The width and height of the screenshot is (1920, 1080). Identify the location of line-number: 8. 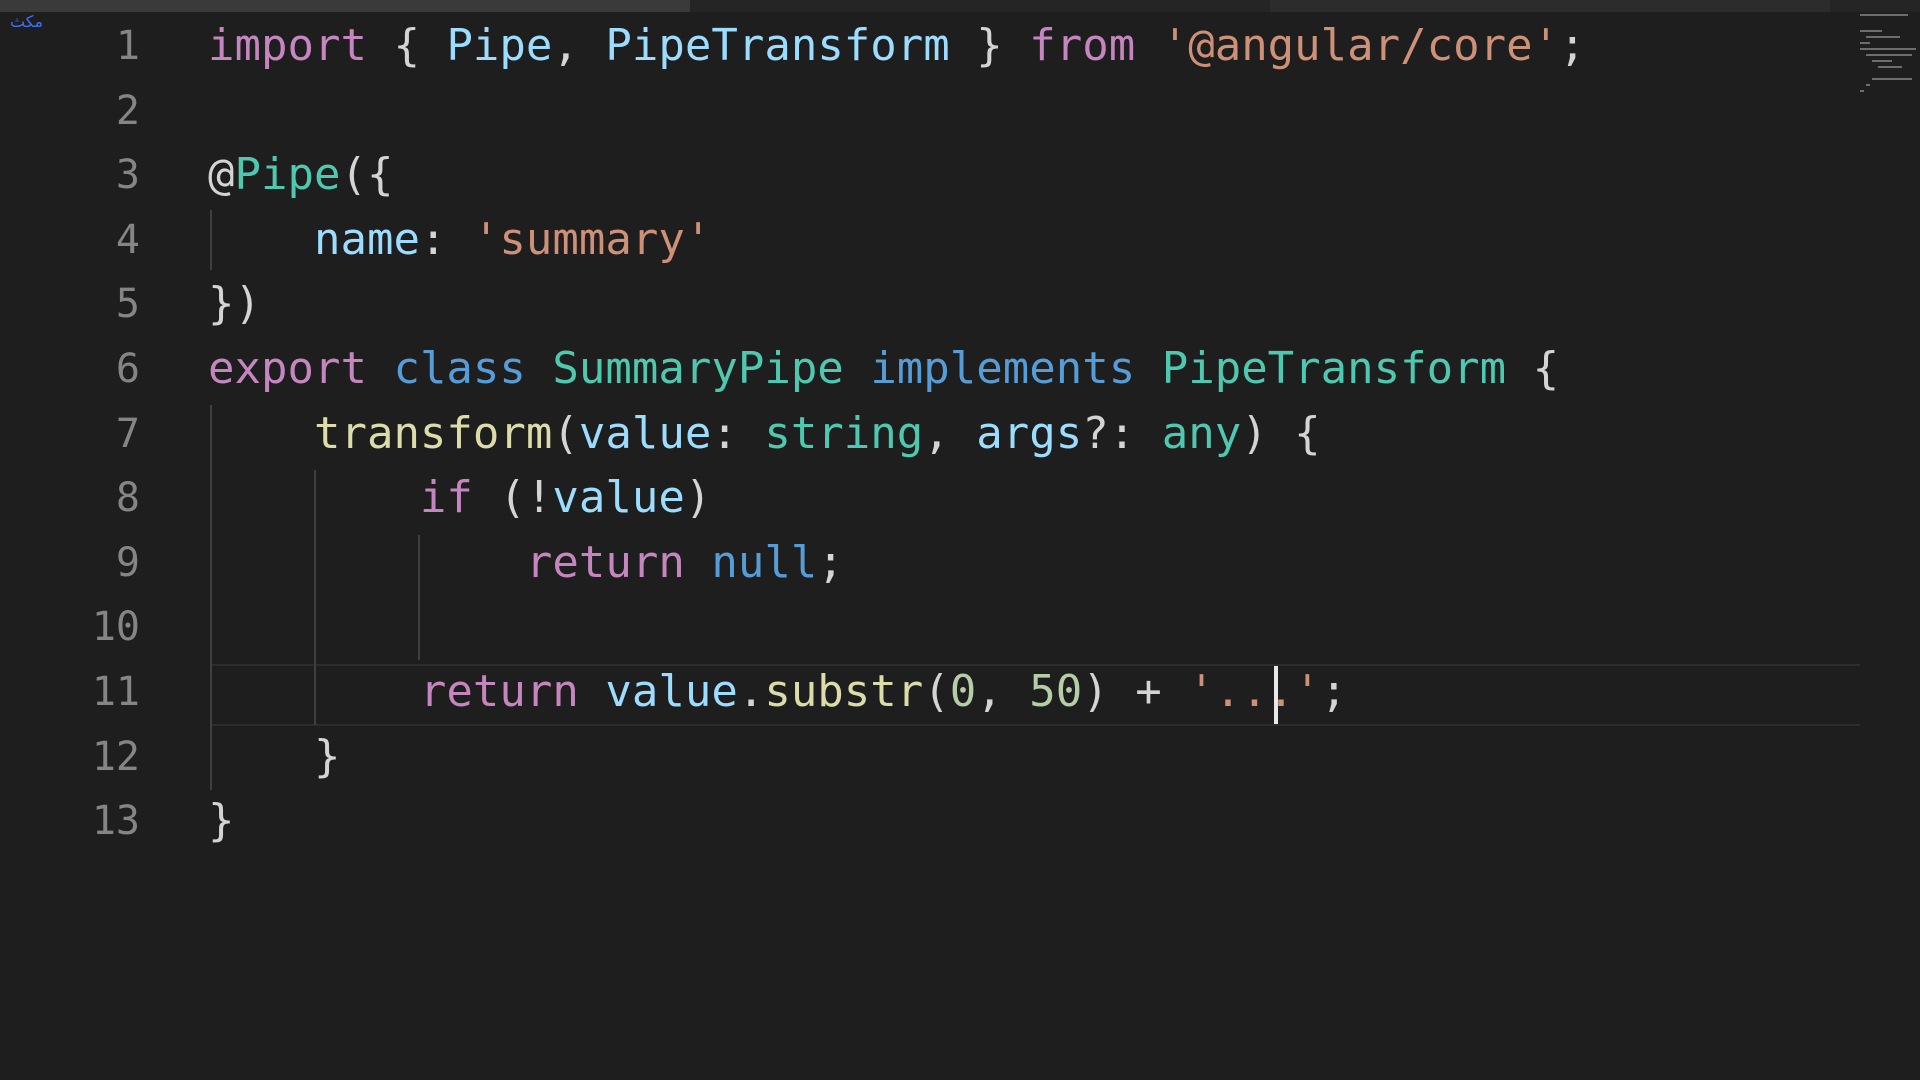
(127, 498).